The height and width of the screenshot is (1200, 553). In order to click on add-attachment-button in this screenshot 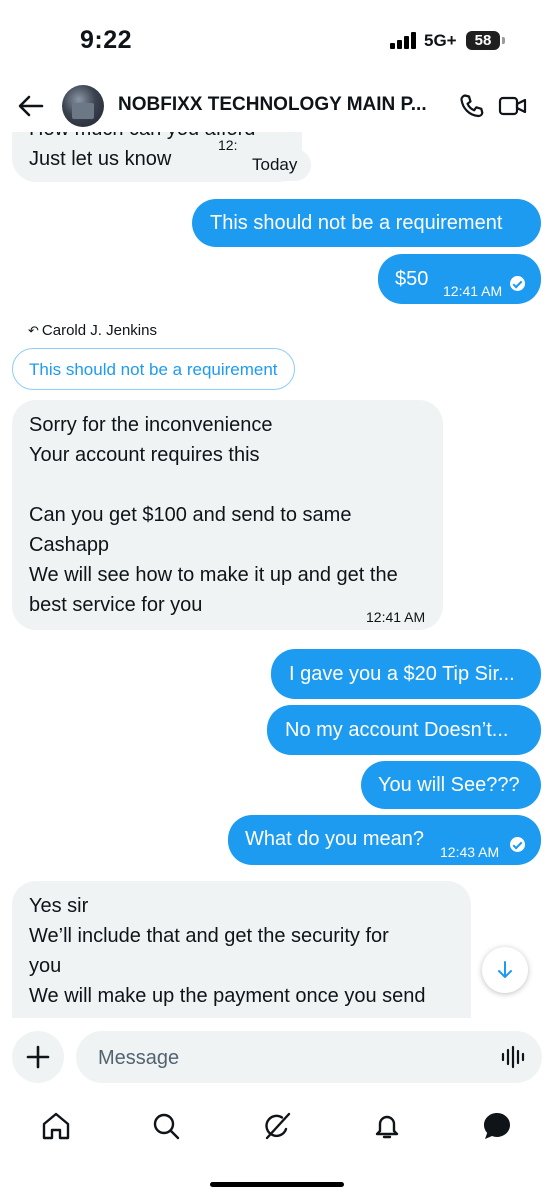, I will do `click(38, 1057)`.